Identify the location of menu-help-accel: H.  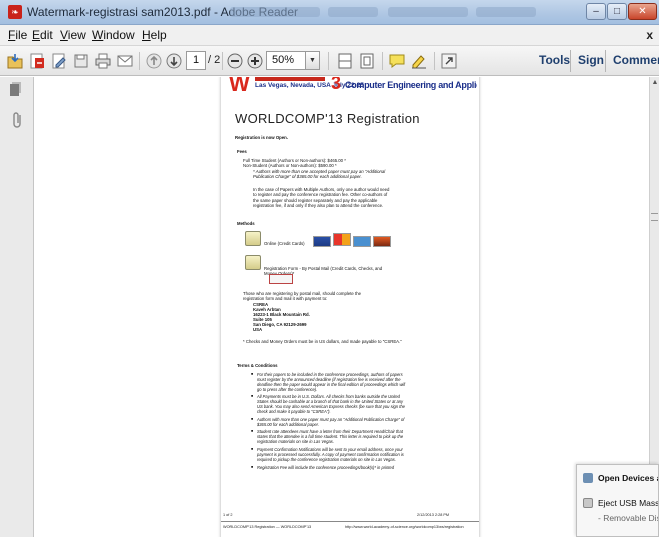
(146, 35).